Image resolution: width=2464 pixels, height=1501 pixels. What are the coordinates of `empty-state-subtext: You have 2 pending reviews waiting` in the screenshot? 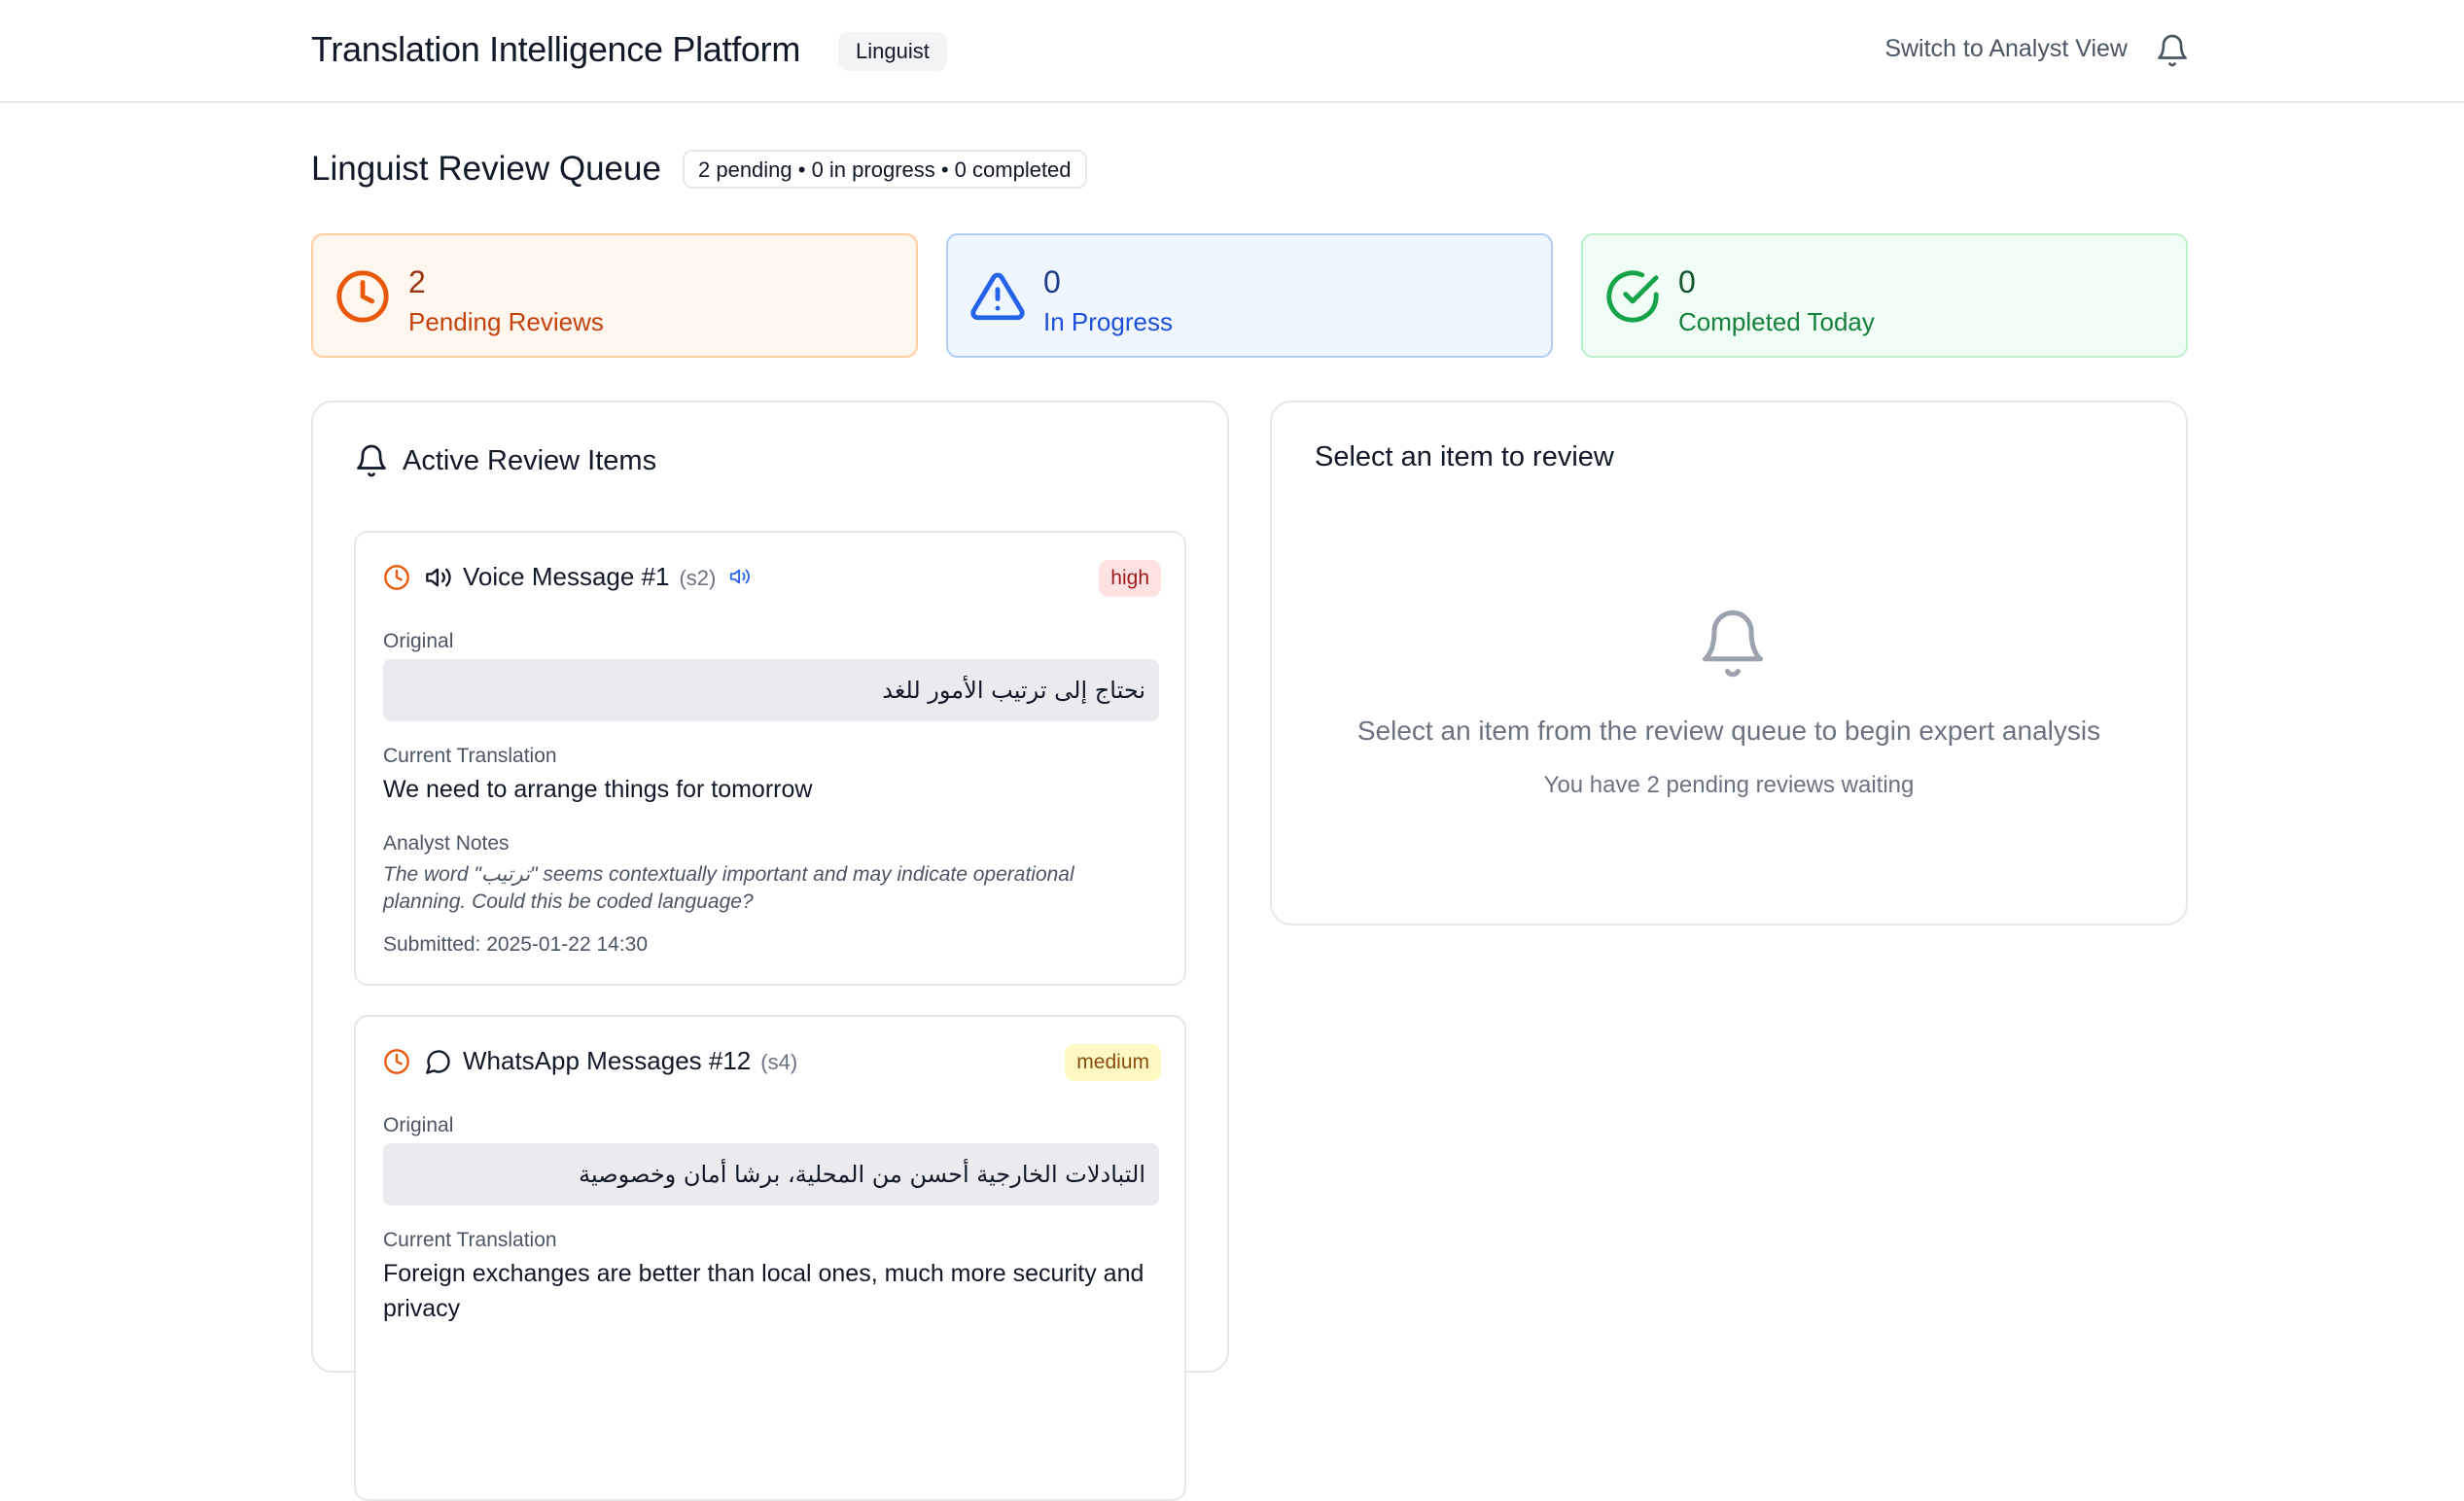 It's located at (1729, 785).